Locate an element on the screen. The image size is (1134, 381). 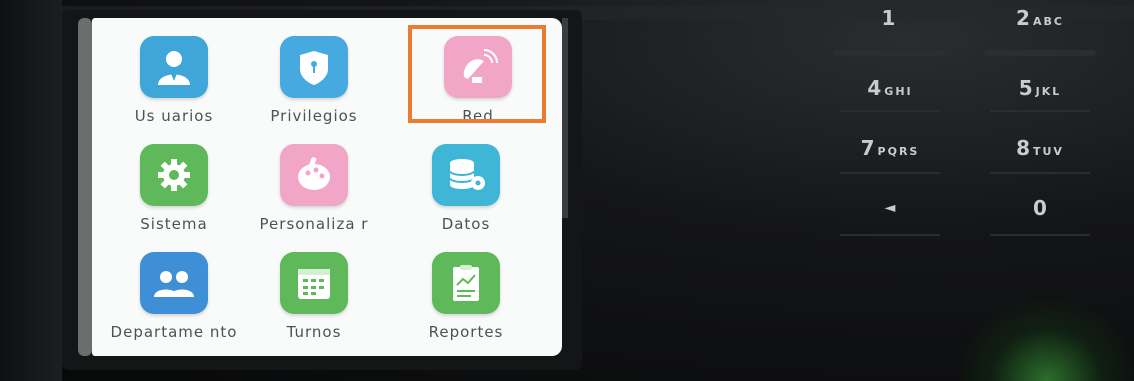
menu-item-usuarios: Us uarios is located at coordinates (174, 83).